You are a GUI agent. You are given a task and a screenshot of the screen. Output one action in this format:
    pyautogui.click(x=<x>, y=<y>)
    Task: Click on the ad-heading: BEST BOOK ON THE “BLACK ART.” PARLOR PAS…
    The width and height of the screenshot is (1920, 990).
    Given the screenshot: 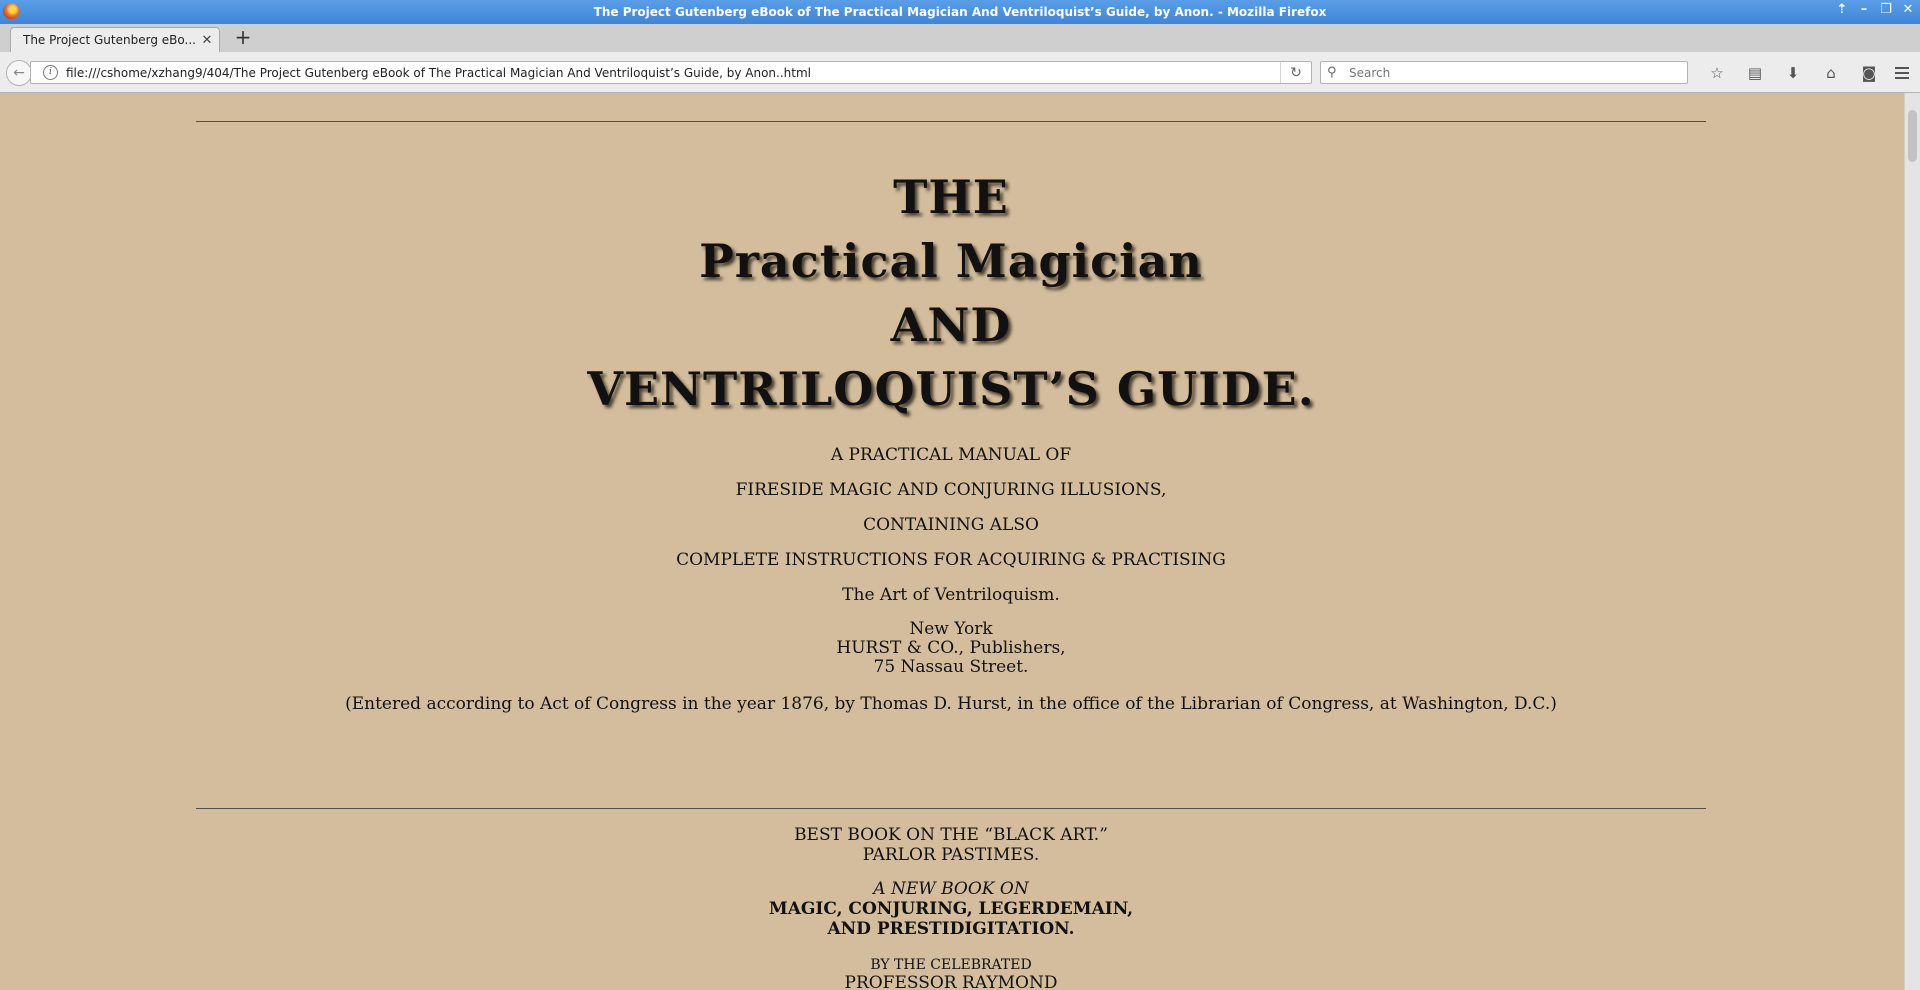 What is the action you would take?
    pyautogui.click(x=951, y=845)
    